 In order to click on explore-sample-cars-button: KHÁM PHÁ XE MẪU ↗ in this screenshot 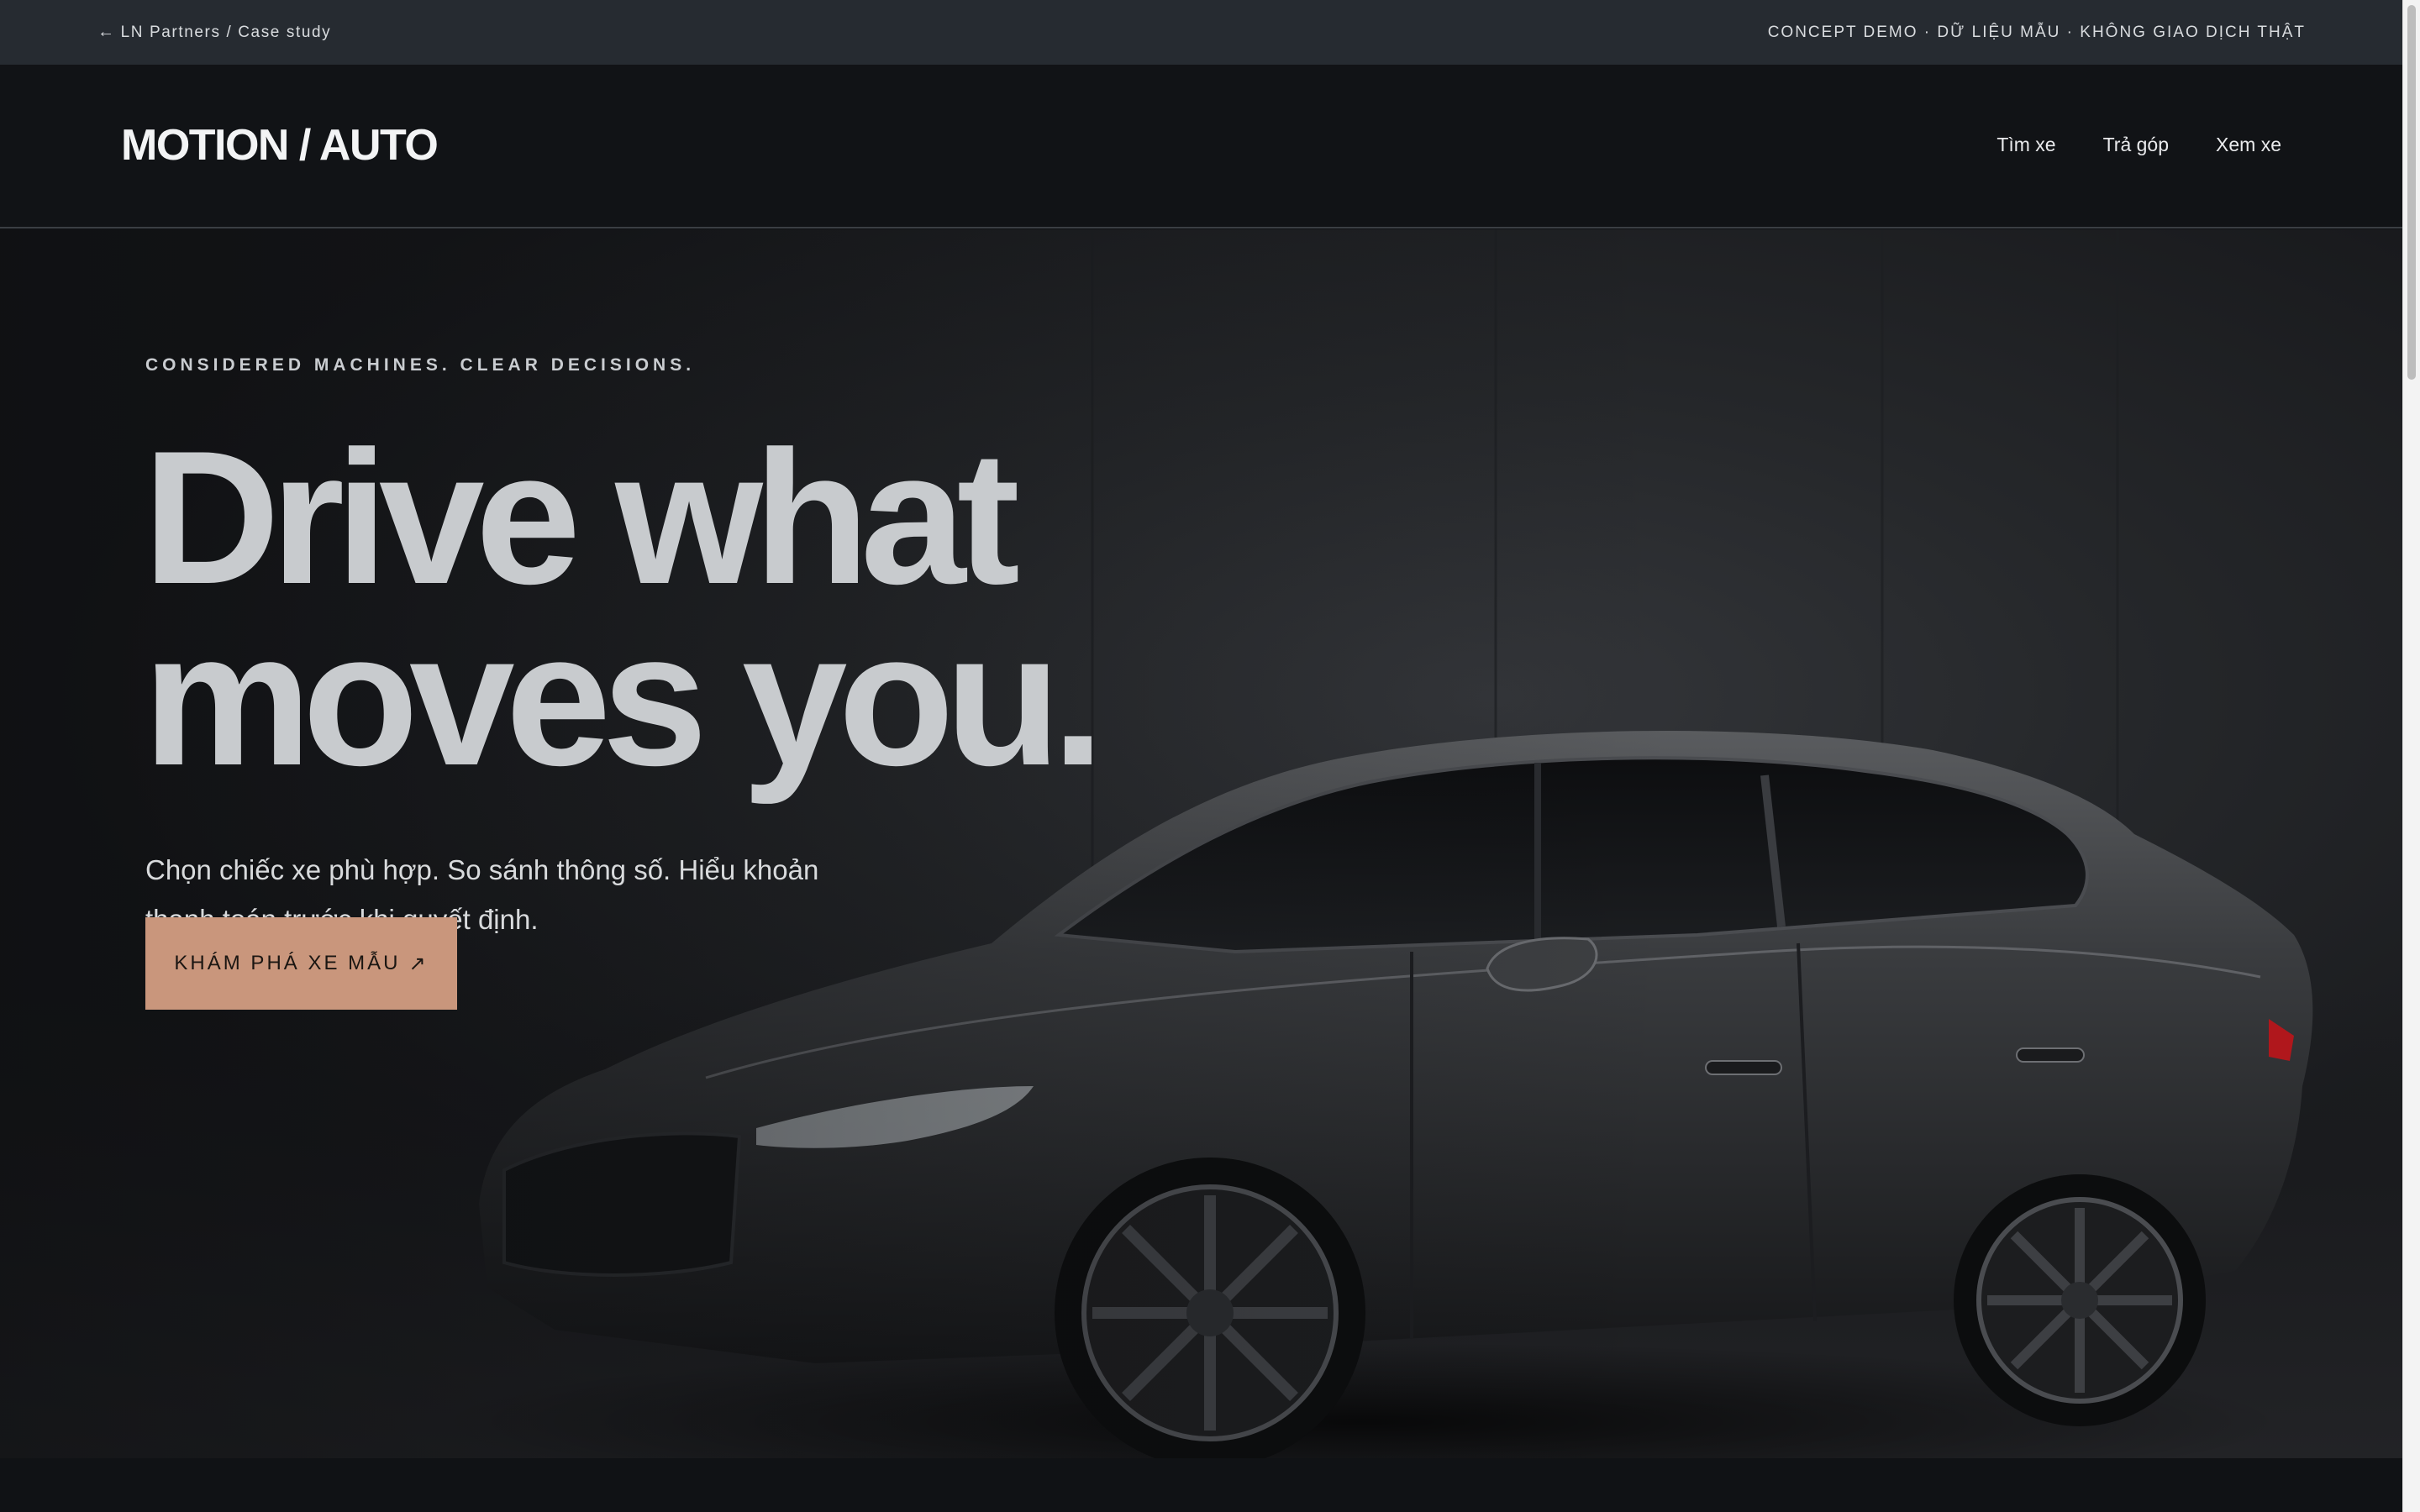, I will do `click(301, 963)`.